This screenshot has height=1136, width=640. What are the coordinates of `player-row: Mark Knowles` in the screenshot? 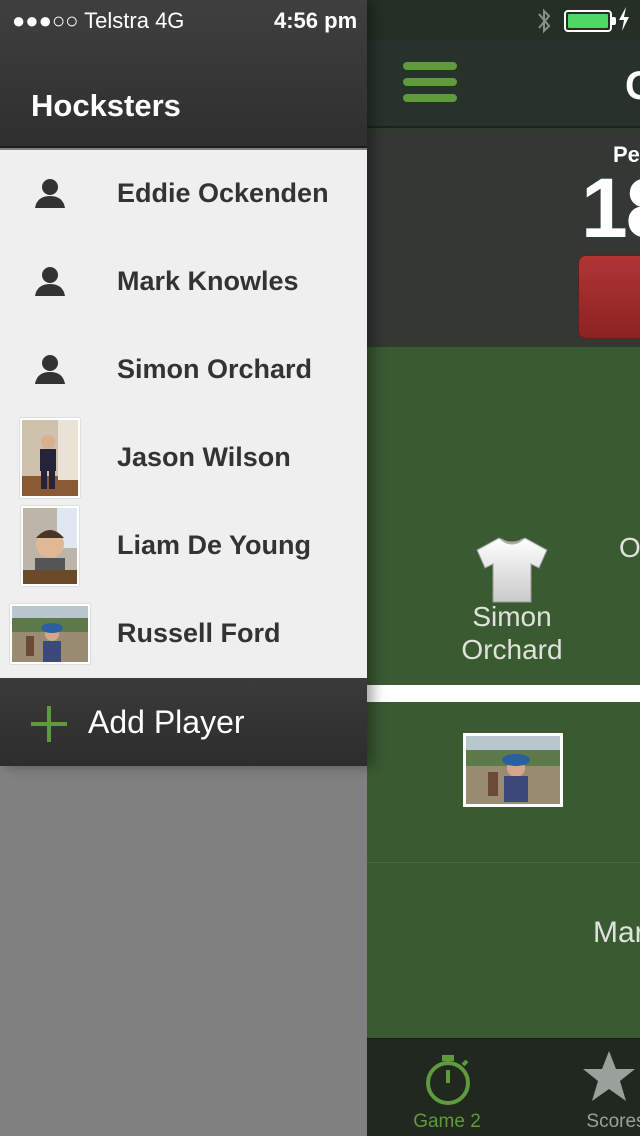 It's located at (183, 282).